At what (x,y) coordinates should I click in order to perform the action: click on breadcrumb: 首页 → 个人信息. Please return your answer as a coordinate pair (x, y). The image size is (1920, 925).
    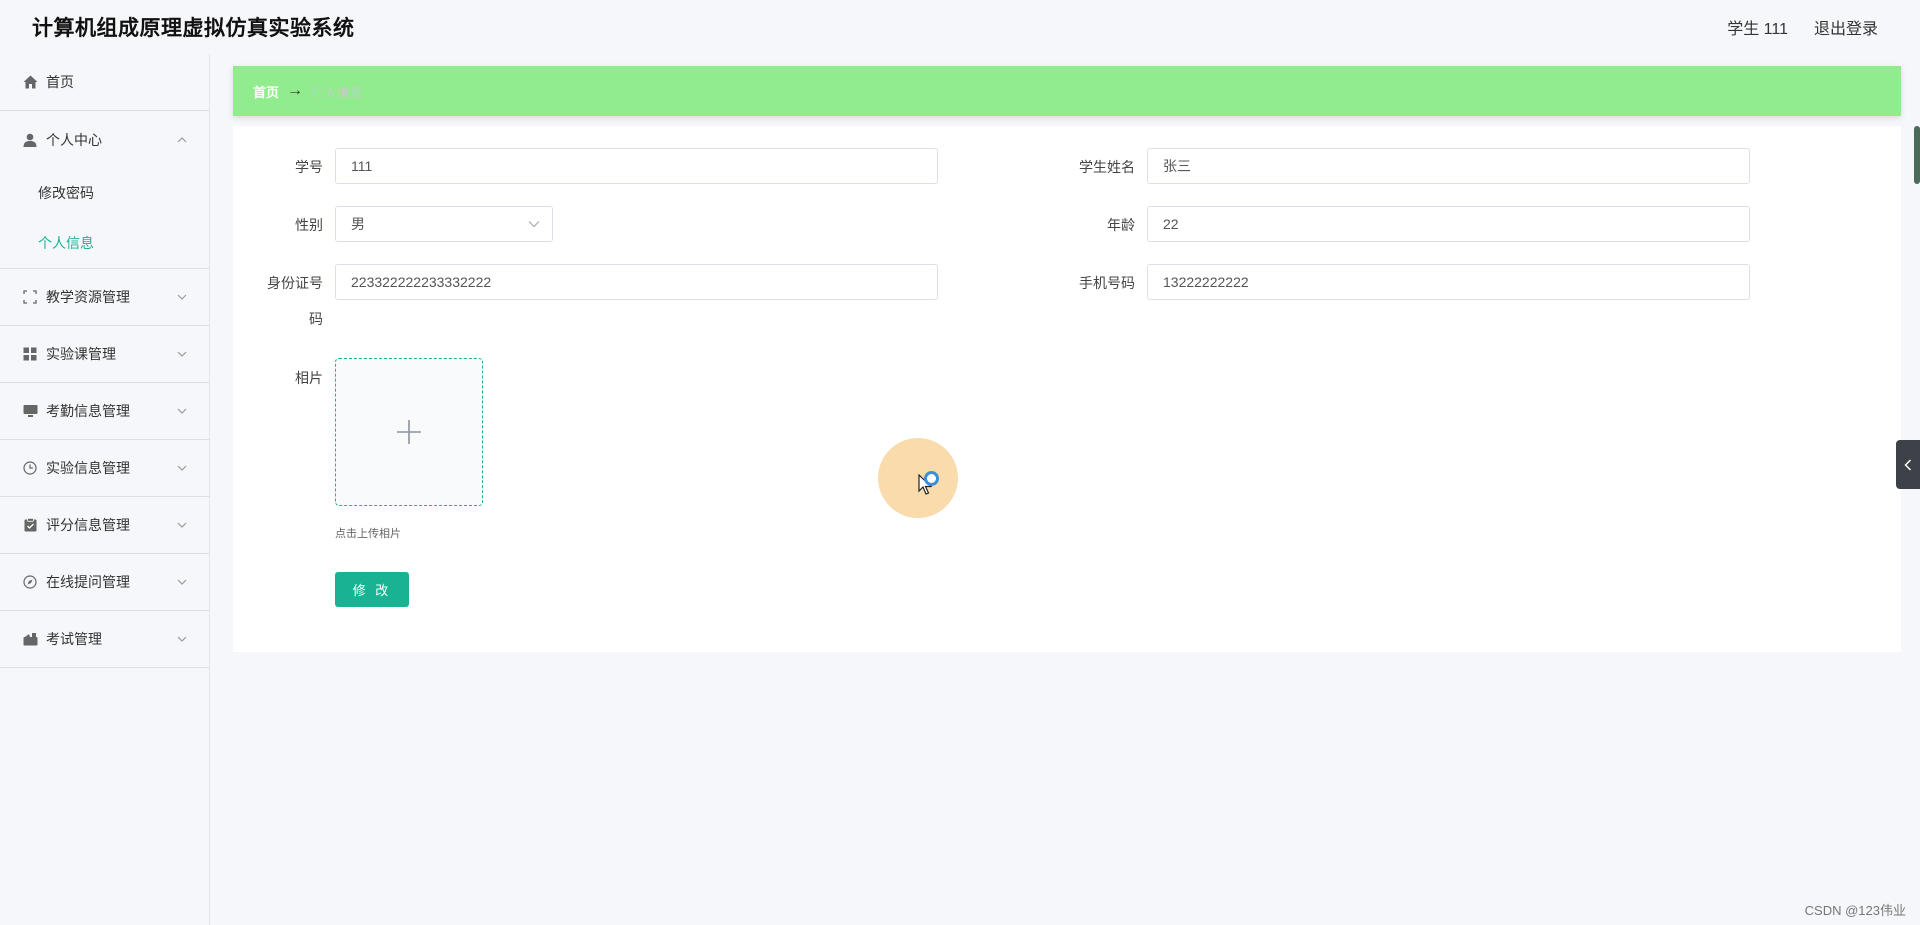
    Looking at the image, I should click on (1067, 91).